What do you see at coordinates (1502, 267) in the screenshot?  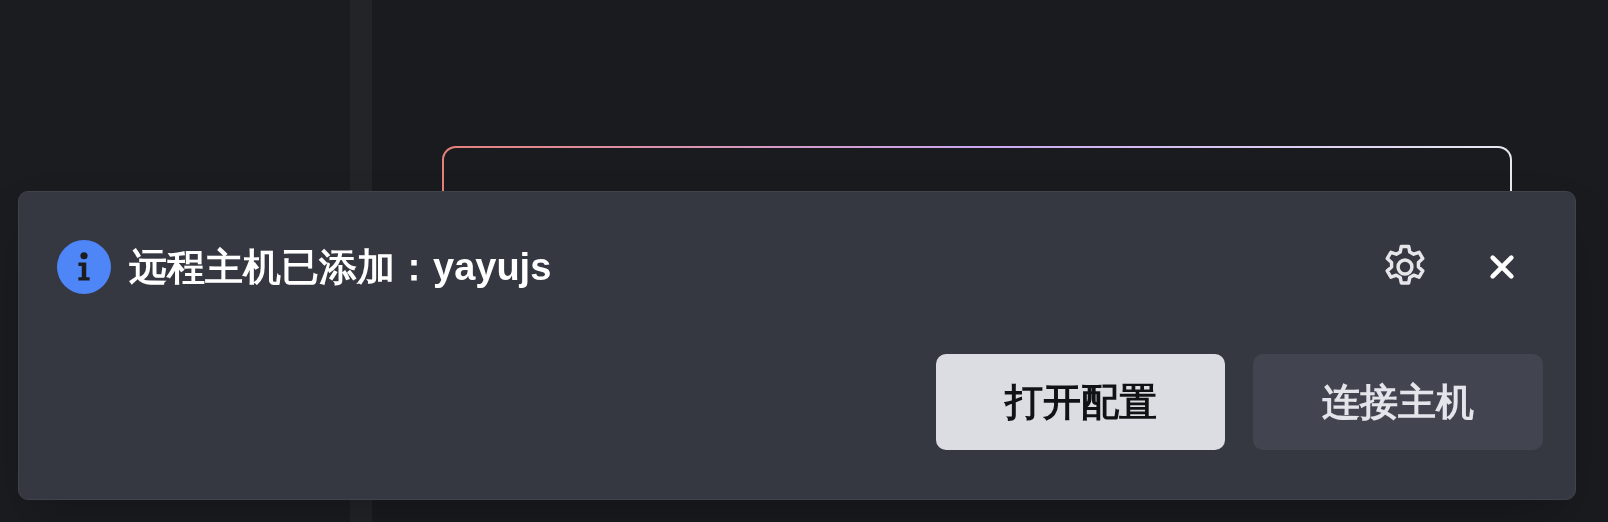 I see `close-icon` at bounding box center [1502, 267].